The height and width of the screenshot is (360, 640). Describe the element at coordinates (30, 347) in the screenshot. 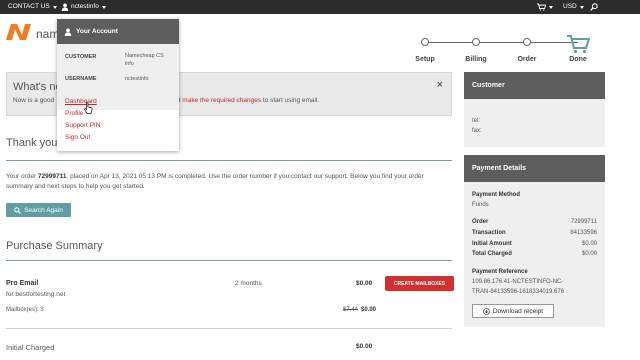

I see `initial-charged-label: Initial Charged` at that location.